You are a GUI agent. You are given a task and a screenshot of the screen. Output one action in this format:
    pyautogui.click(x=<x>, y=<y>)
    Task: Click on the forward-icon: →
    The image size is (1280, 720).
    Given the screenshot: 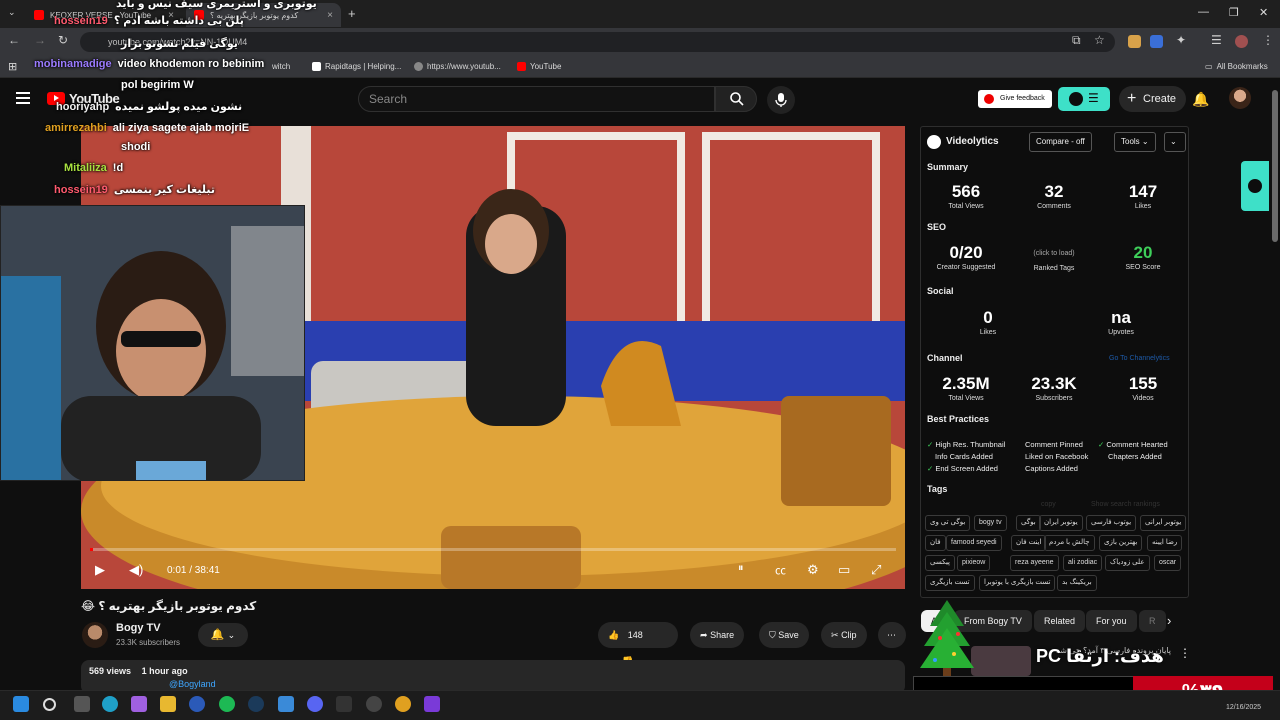 What is the action you would take?
    pyautogui.click(x=40, y=40)
    